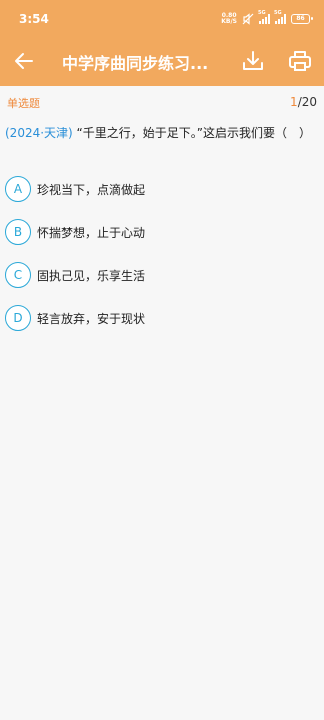 This screenshot has width=324, height=720. Describe the element at coordinates (264, 17) in the screenshot. I see `signal-sim1-icon: 5G` at that location.